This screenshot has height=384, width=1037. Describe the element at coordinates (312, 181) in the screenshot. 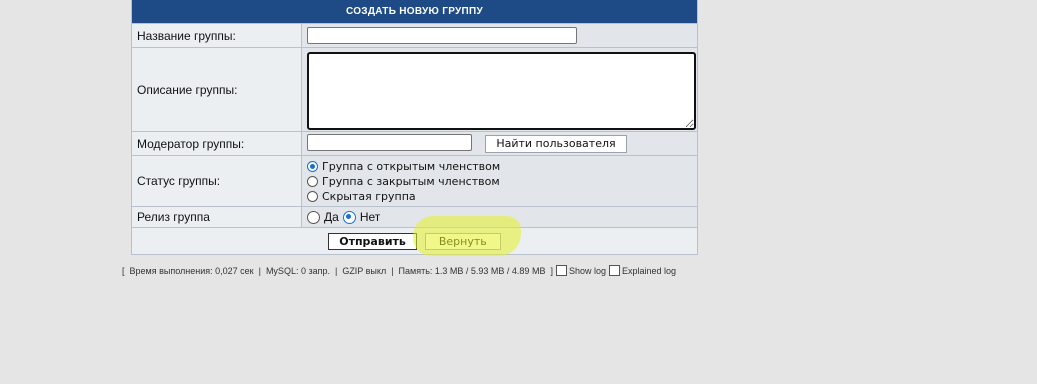

I see `status-closed-radio` at that location.